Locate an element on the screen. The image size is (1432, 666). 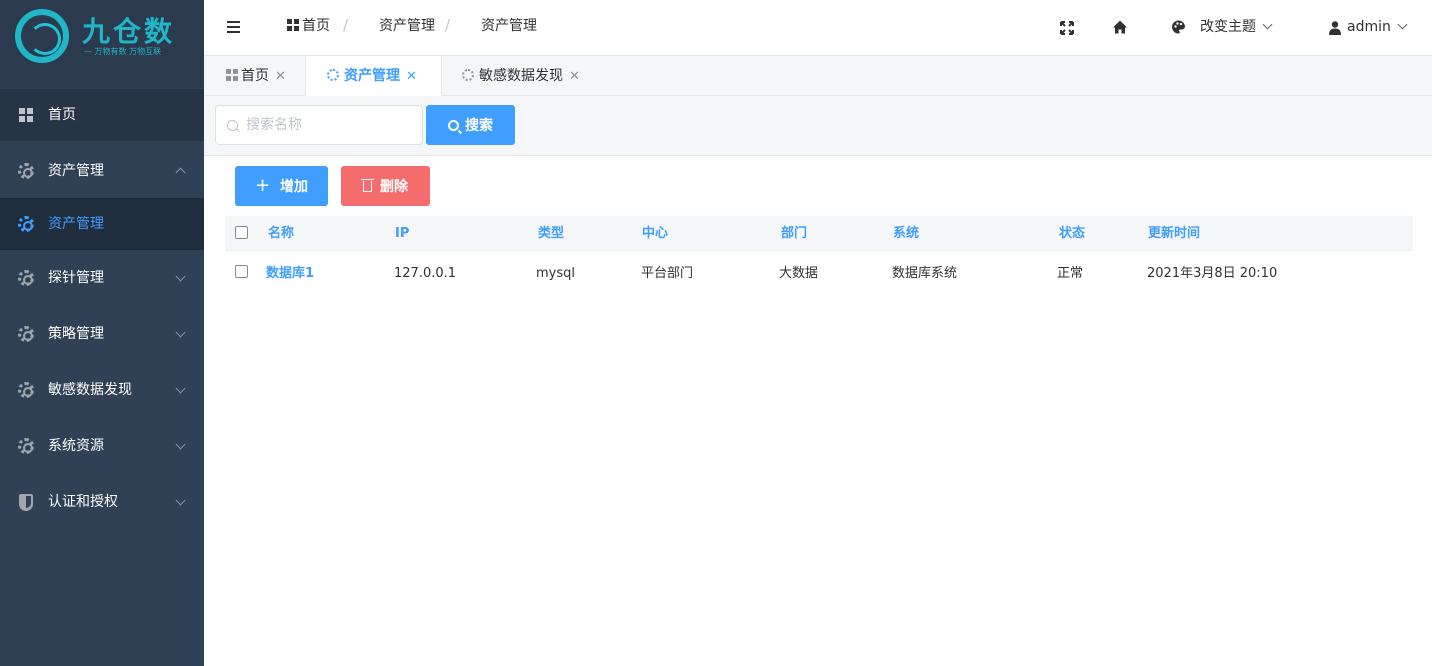
sidebar-item-probe-management: 探针管理 is located at coordinates (102, 278).